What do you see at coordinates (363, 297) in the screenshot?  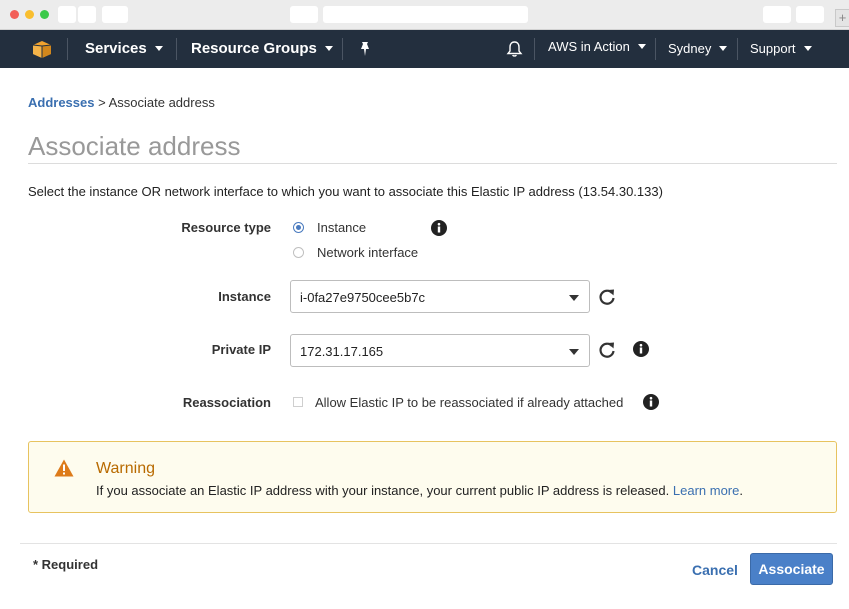 I see `instance-select-value: i-0fa27e9750cee5b7c` at bounding box center [363, 297].